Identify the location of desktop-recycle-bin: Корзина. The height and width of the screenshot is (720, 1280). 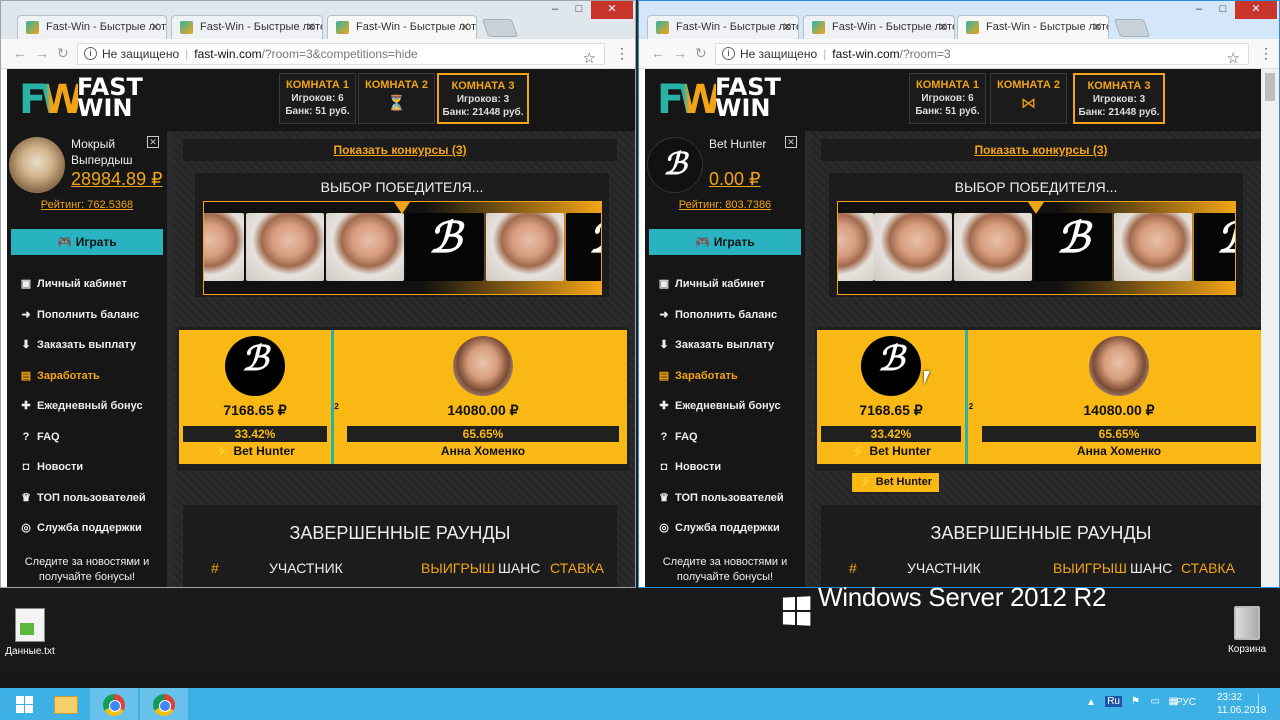
(1247, 630).